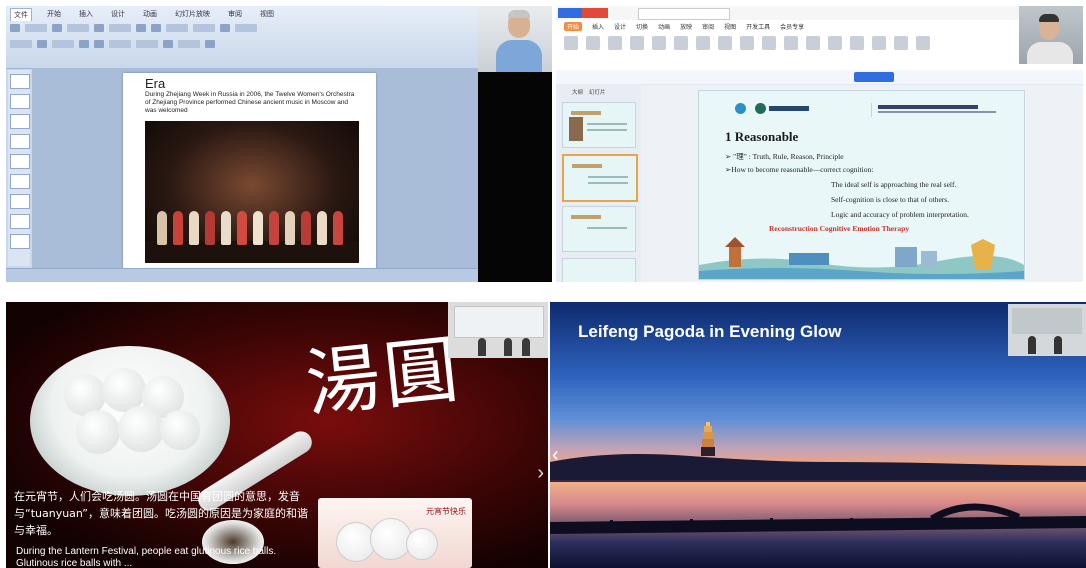 Image resolution: width=1086 pixels, height=568 pixels. What do you see at coordinates (54, 14) in the screenshot?
I see `ribbon-tab: 开始` at bounding box center [54, 14].